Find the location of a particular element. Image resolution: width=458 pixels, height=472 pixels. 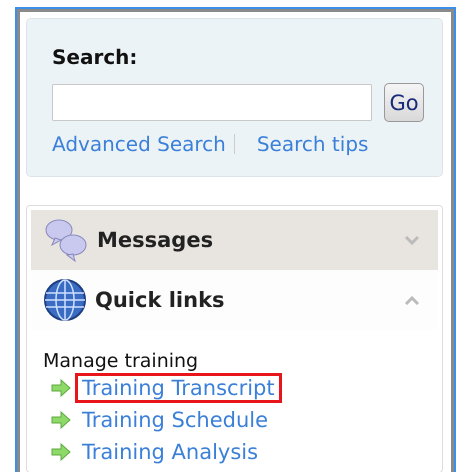

group-label: Manage training is located at coordinates (121, 361).